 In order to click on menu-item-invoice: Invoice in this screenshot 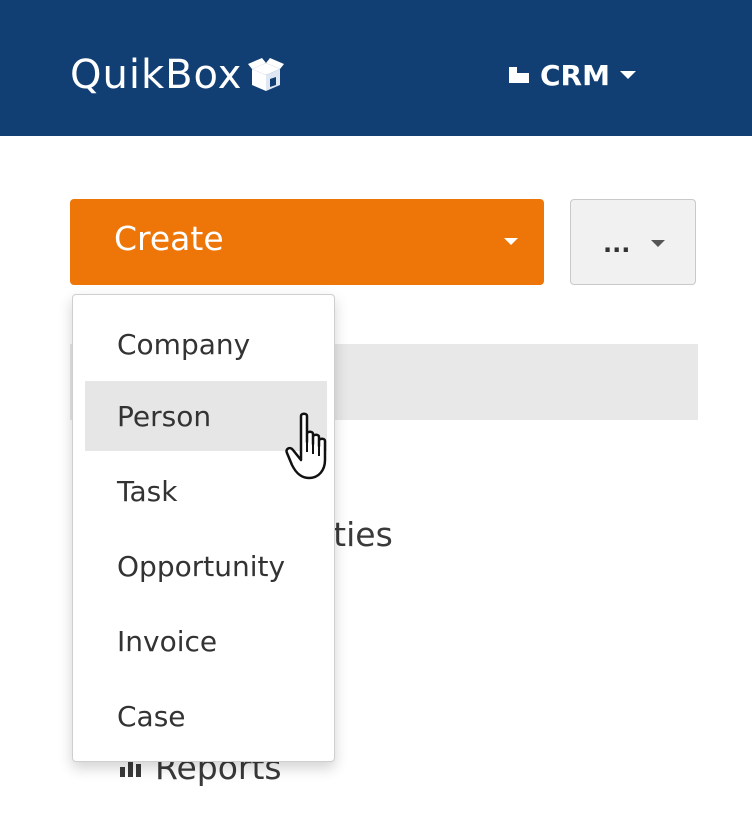, I will do `click(206, 641)`.